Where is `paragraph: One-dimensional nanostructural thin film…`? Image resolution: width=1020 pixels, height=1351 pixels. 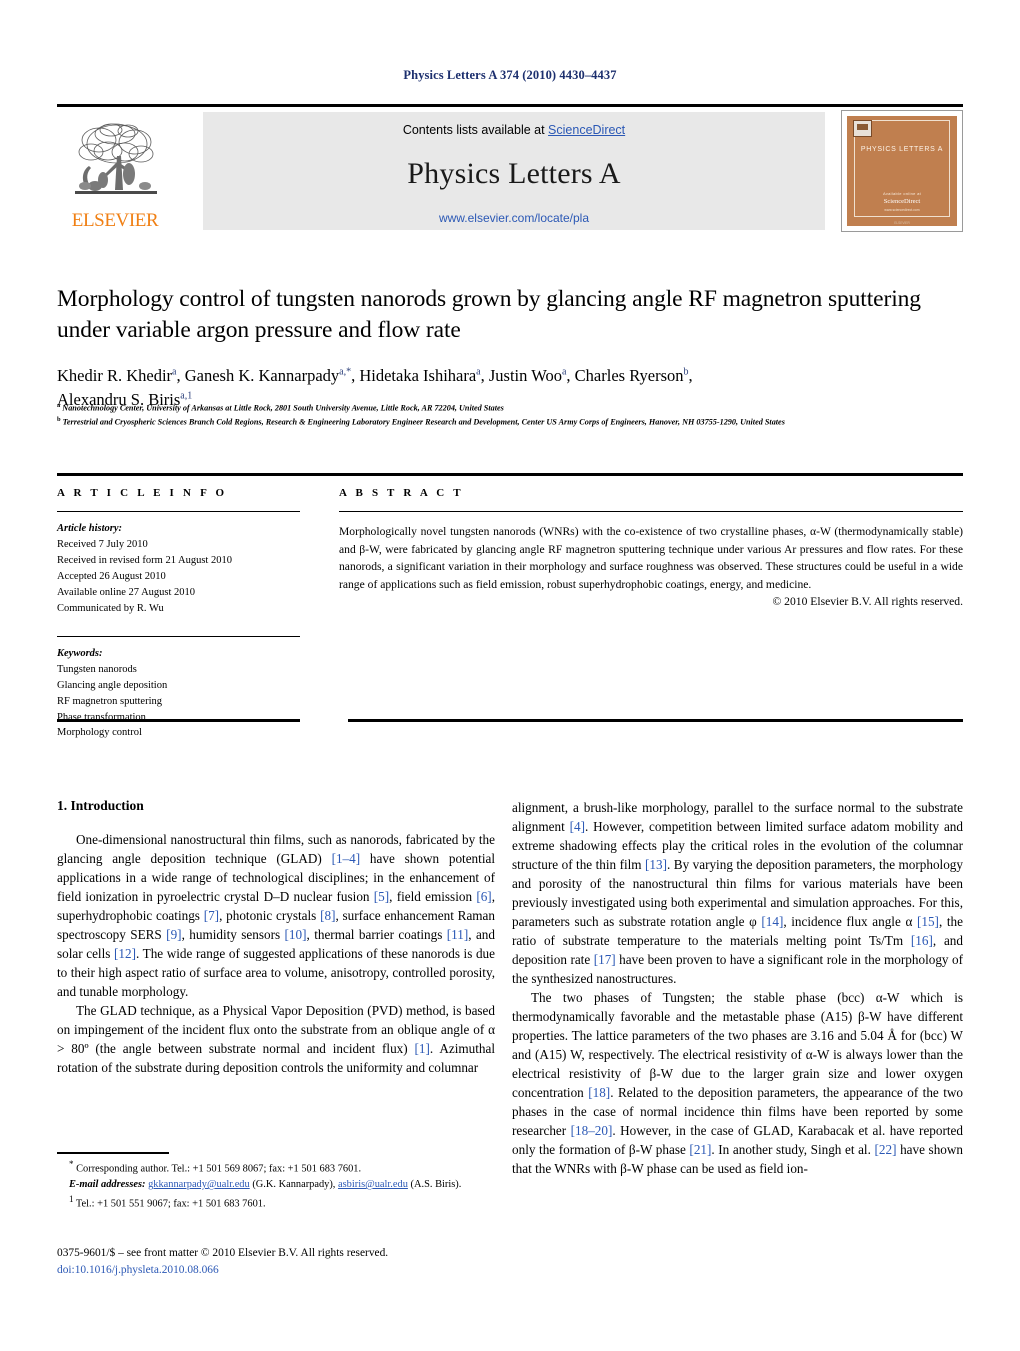 paragraph: One-dimensional nanostructural thin film… is located at coordinates (276, 915).